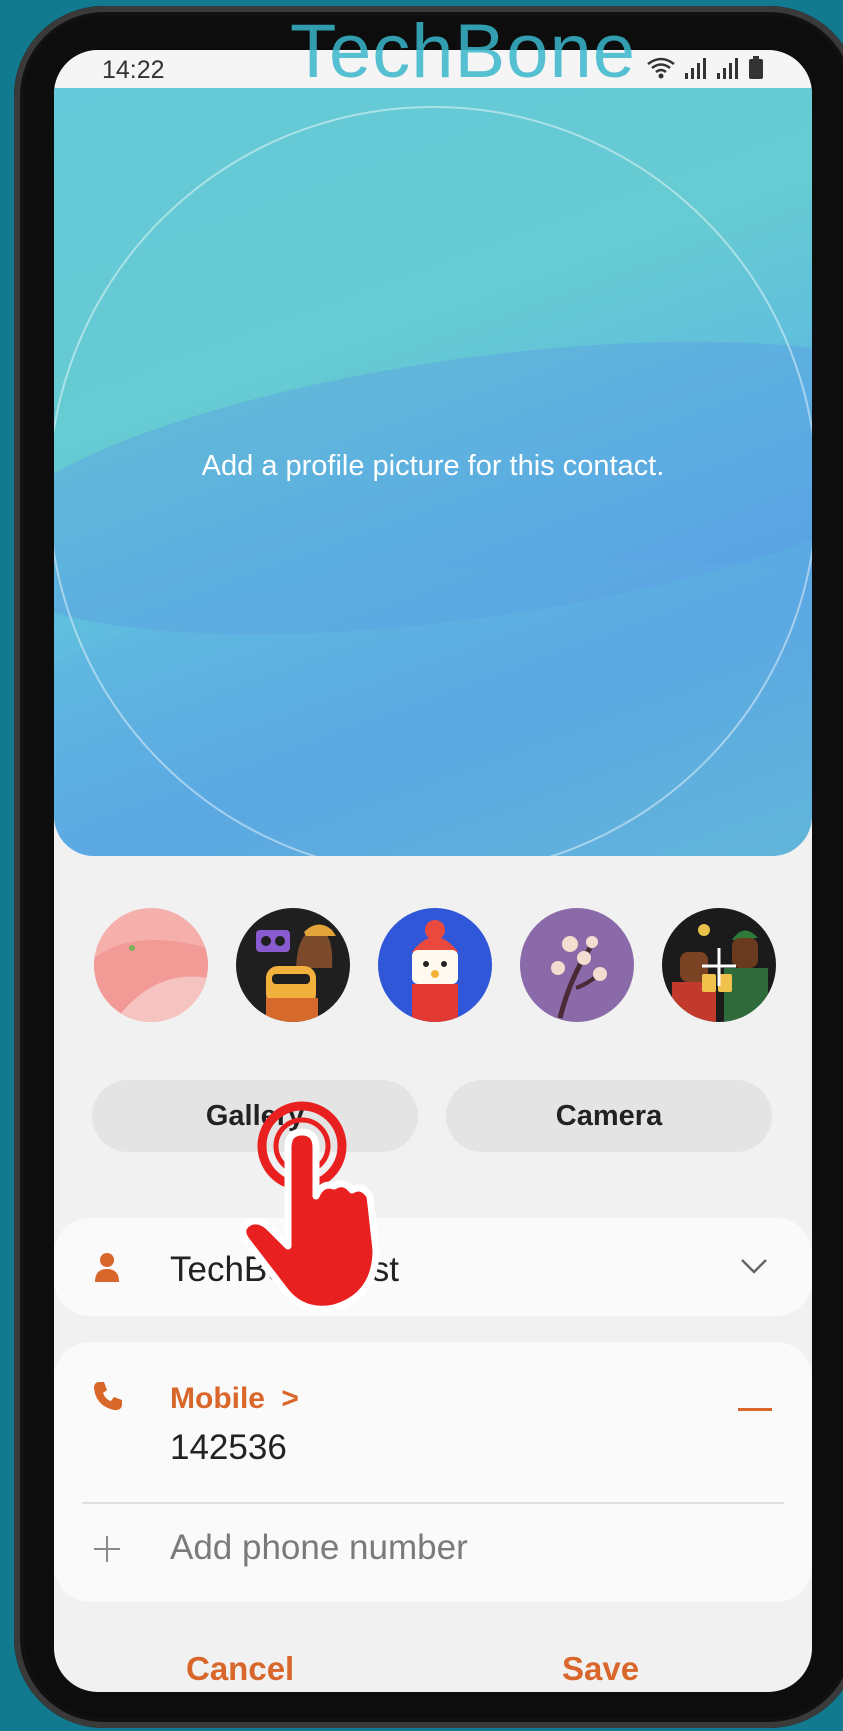  Describe the element at coordinates (107, 1551) in the screenshot. I see `plus-icon` at that location.